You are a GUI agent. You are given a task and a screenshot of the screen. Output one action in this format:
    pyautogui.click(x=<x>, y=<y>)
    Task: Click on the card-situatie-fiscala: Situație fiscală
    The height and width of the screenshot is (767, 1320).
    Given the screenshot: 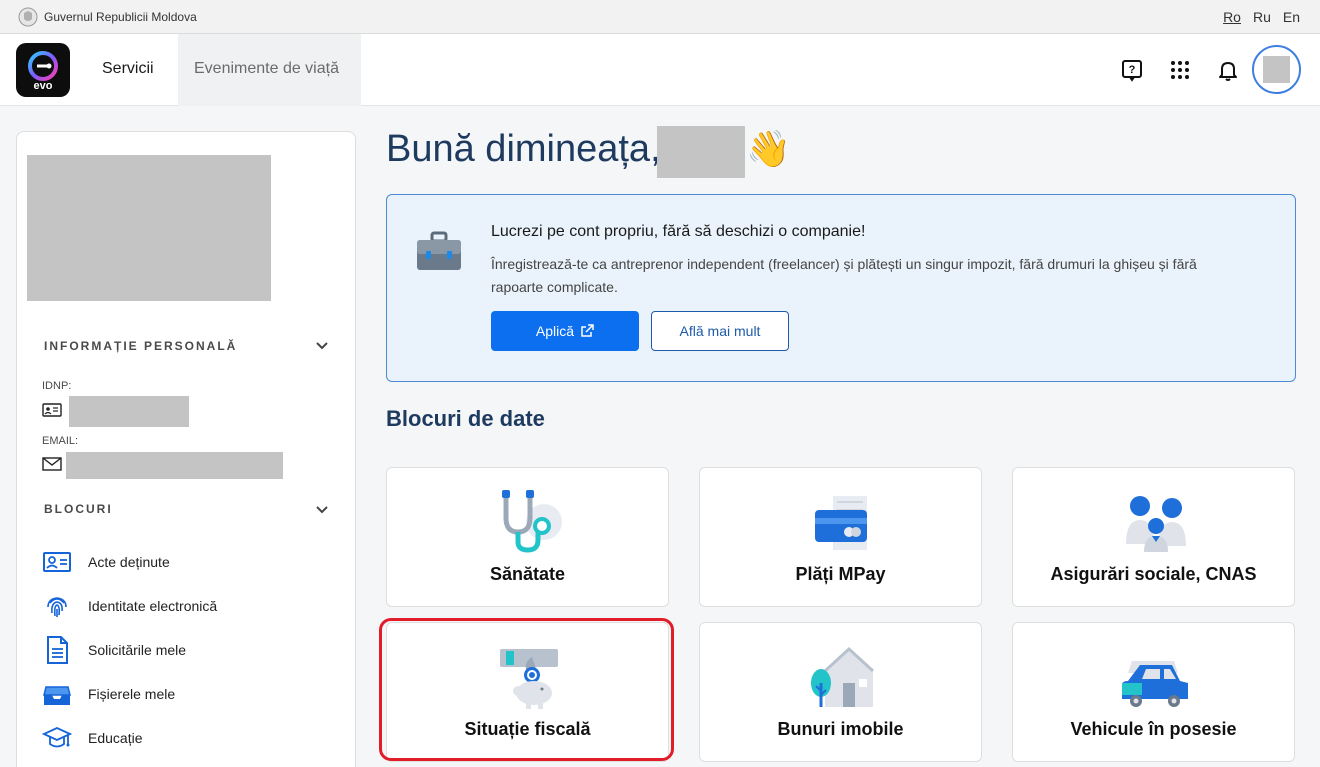 What is the action you would take?
    pyautogui.click(x=527, y=692)
    